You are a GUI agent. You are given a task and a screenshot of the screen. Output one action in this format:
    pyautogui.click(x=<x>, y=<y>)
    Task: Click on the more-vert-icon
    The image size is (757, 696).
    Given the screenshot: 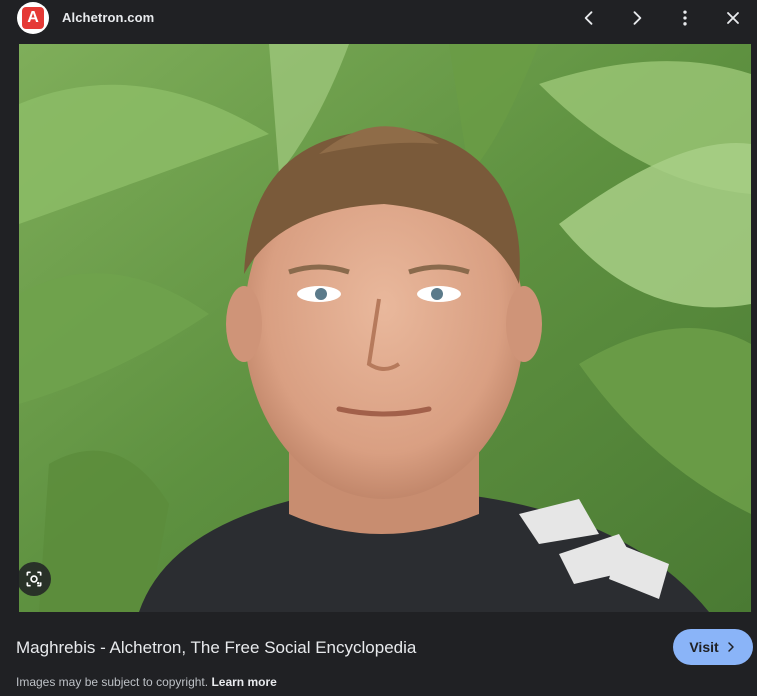 What is the action you would take?
    pyautogui.click(x=685, y=18)
    